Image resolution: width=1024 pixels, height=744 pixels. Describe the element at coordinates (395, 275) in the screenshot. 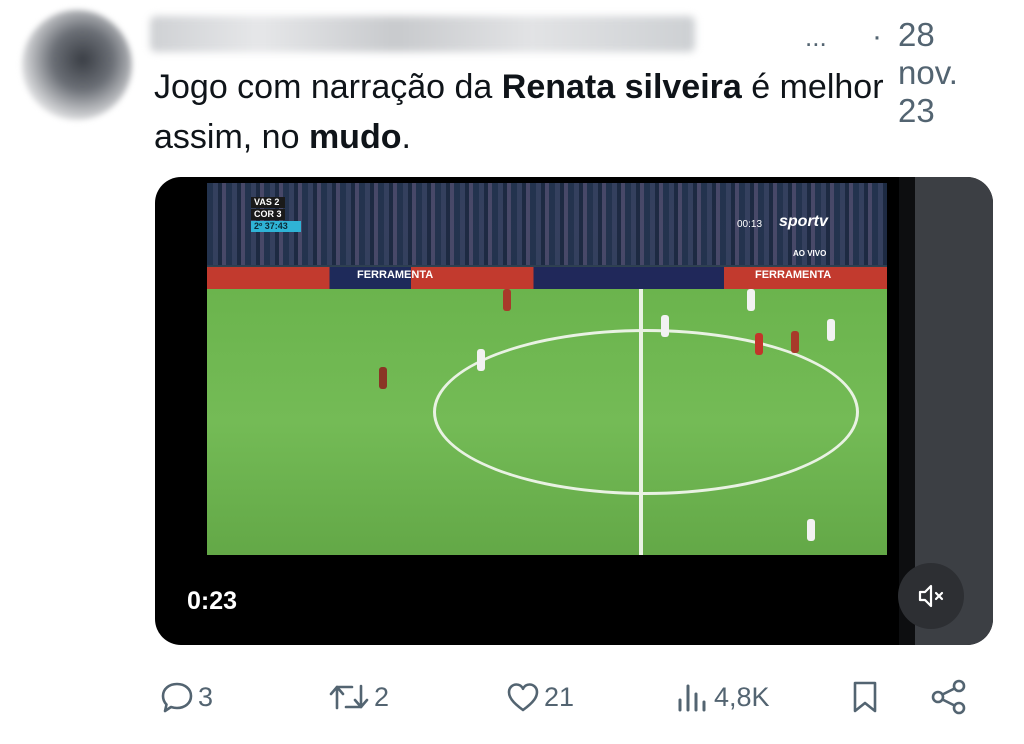

I see `board-text-left: FERRAMENTA` at that location.